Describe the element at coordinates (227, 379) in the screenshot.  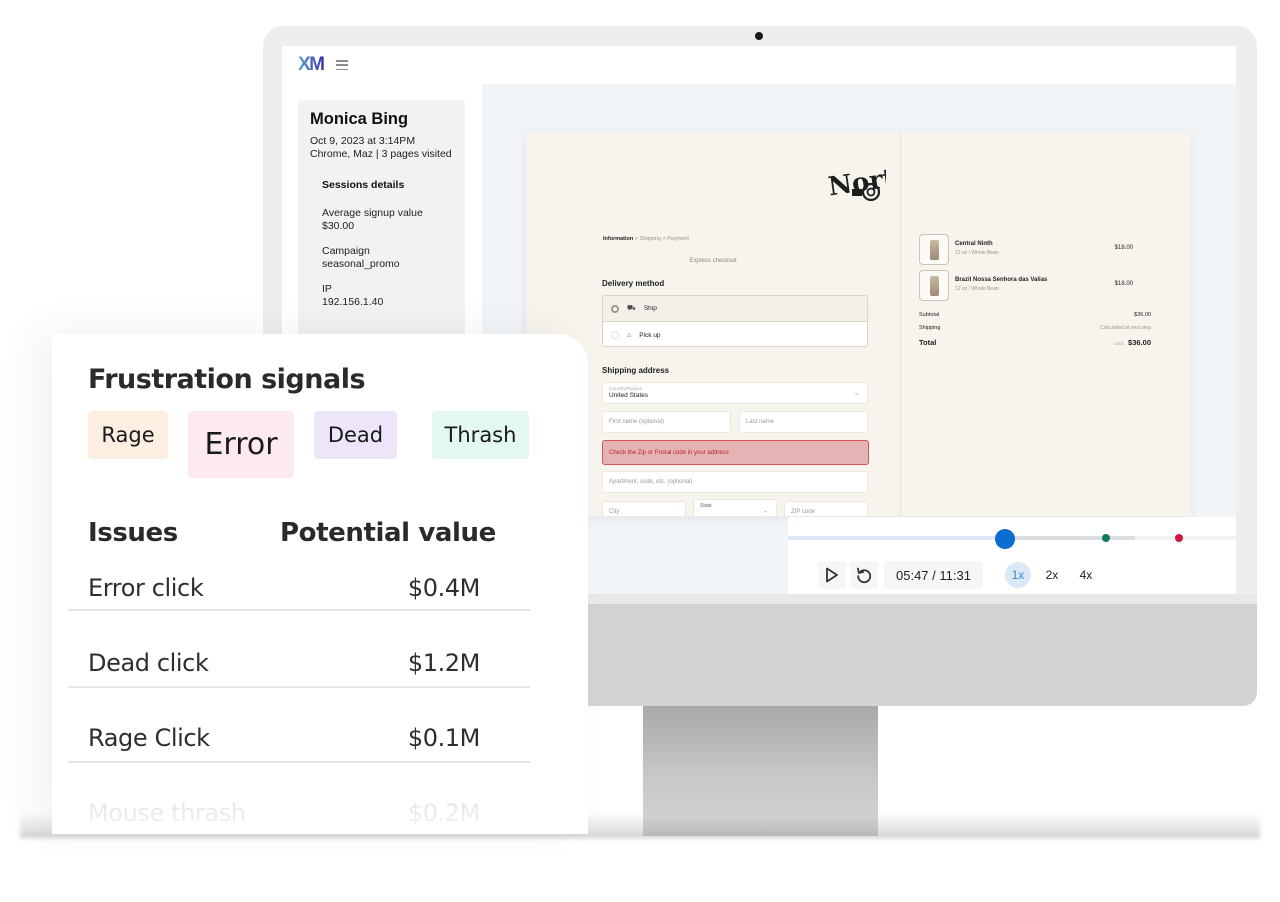
I see `frustration-signals-title: Frustration signals` at that location.